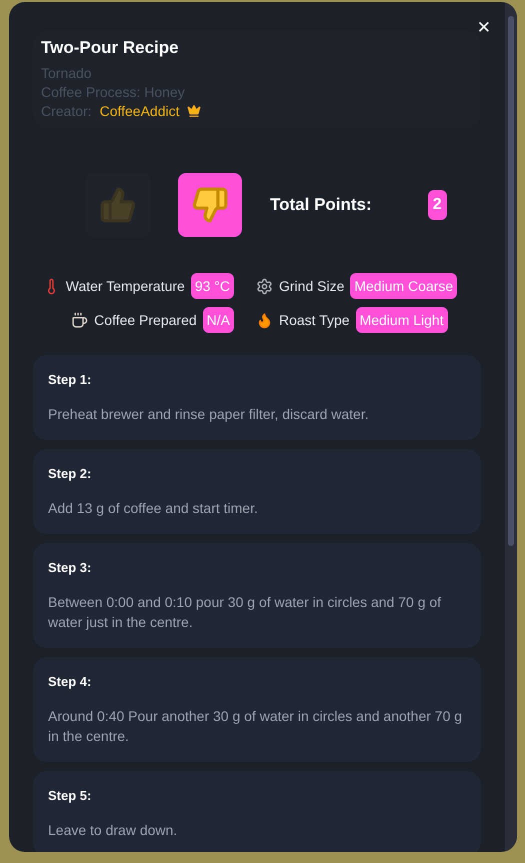  What do you see at coordinates (140, 111) in the screenshot?
I see `creator-name: CoffeeAddict` at bounding box center [140, 111].